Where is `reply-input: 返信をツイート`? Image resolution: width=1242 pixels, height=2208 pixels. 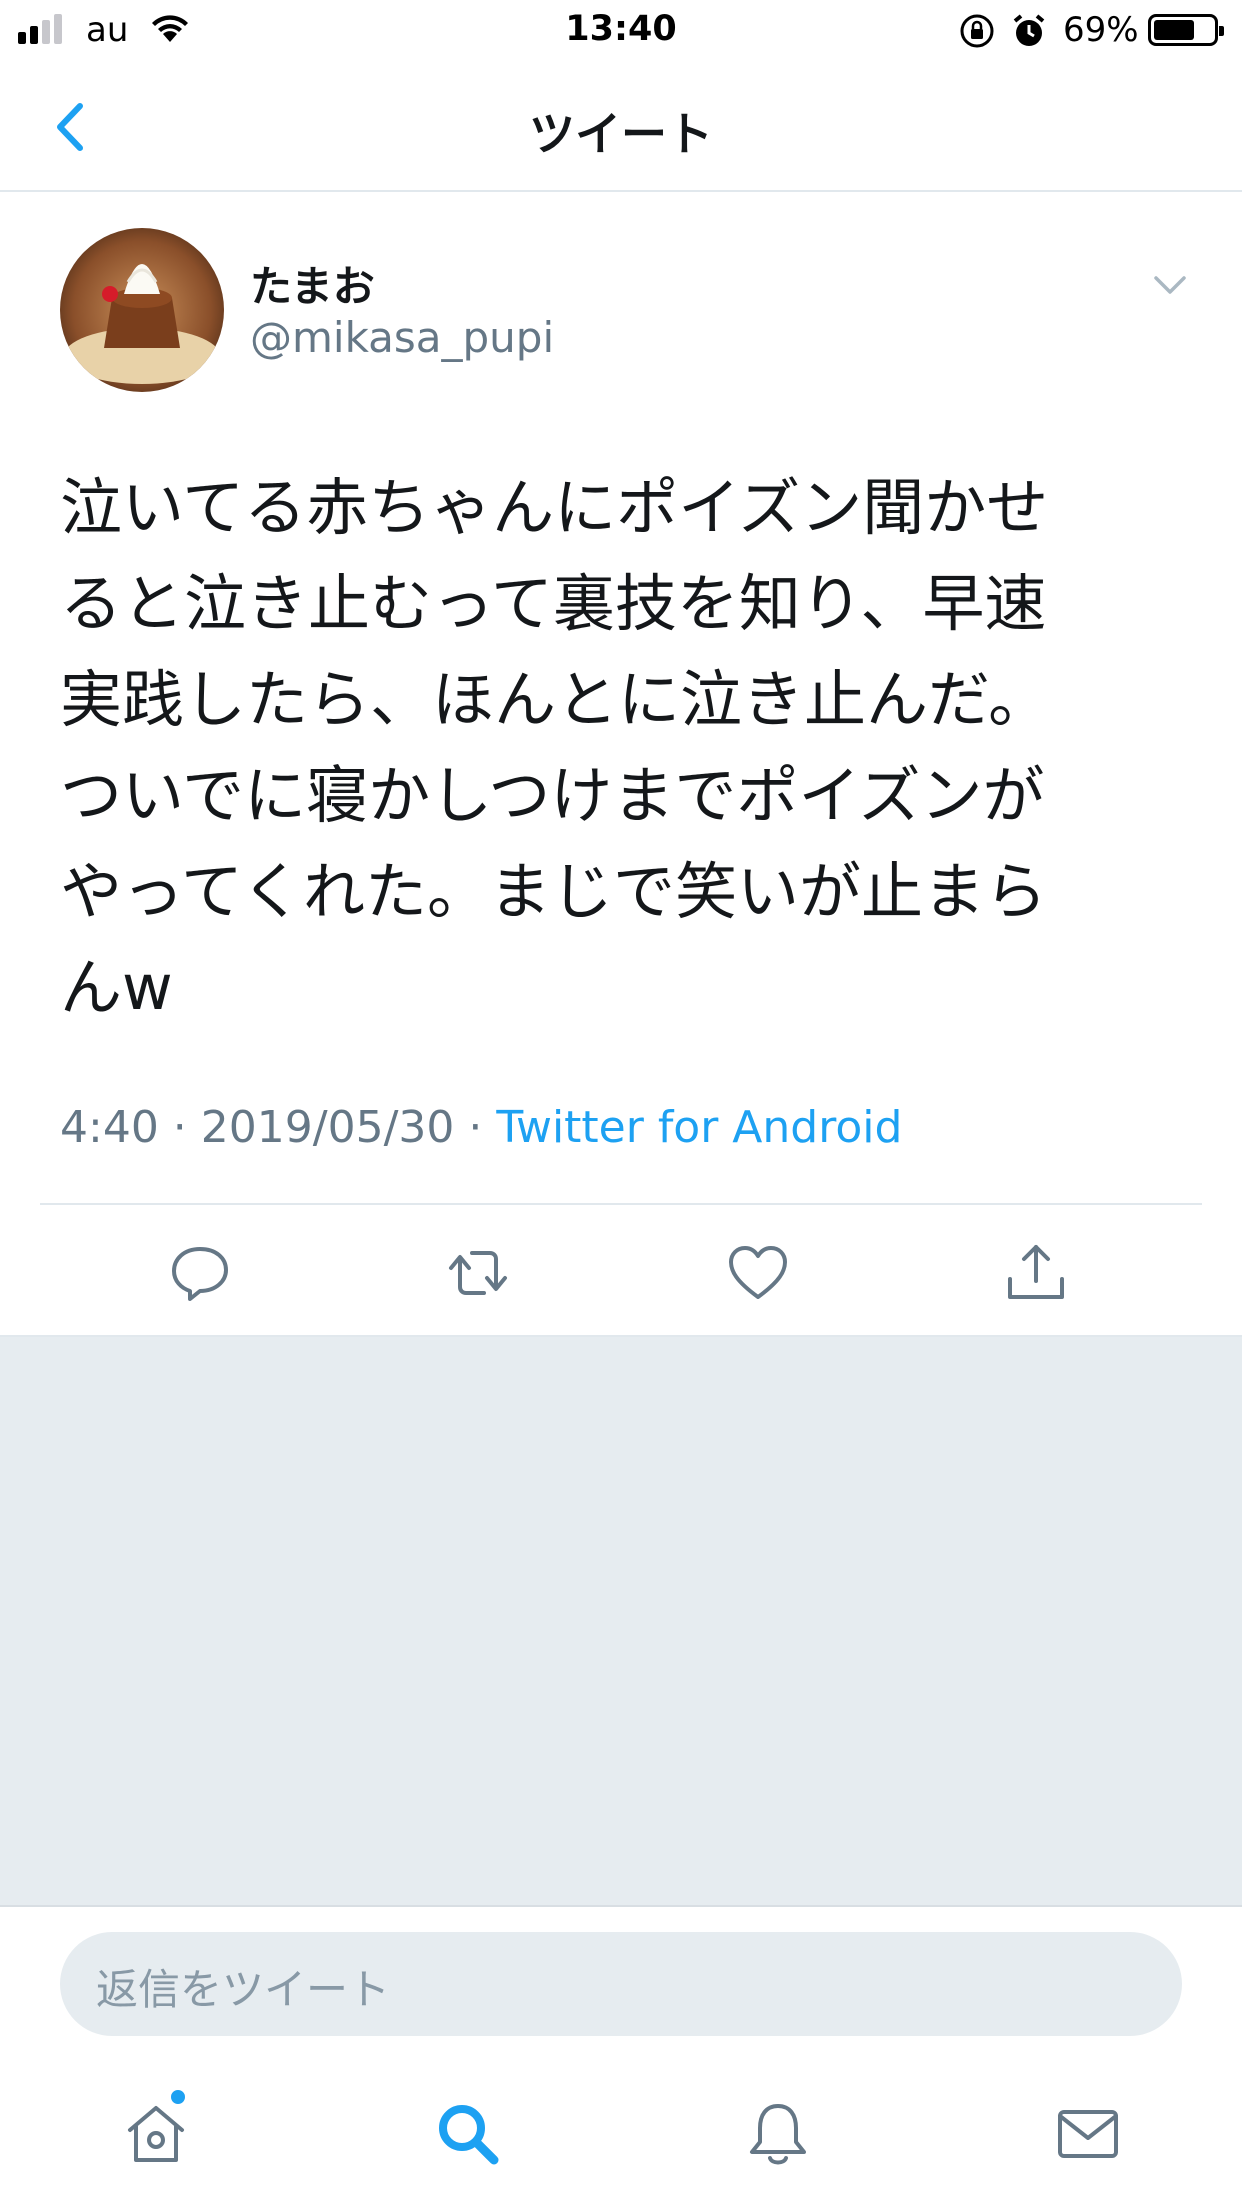
reply-input: 返信をツイート is located at coordinates (621, 1984).